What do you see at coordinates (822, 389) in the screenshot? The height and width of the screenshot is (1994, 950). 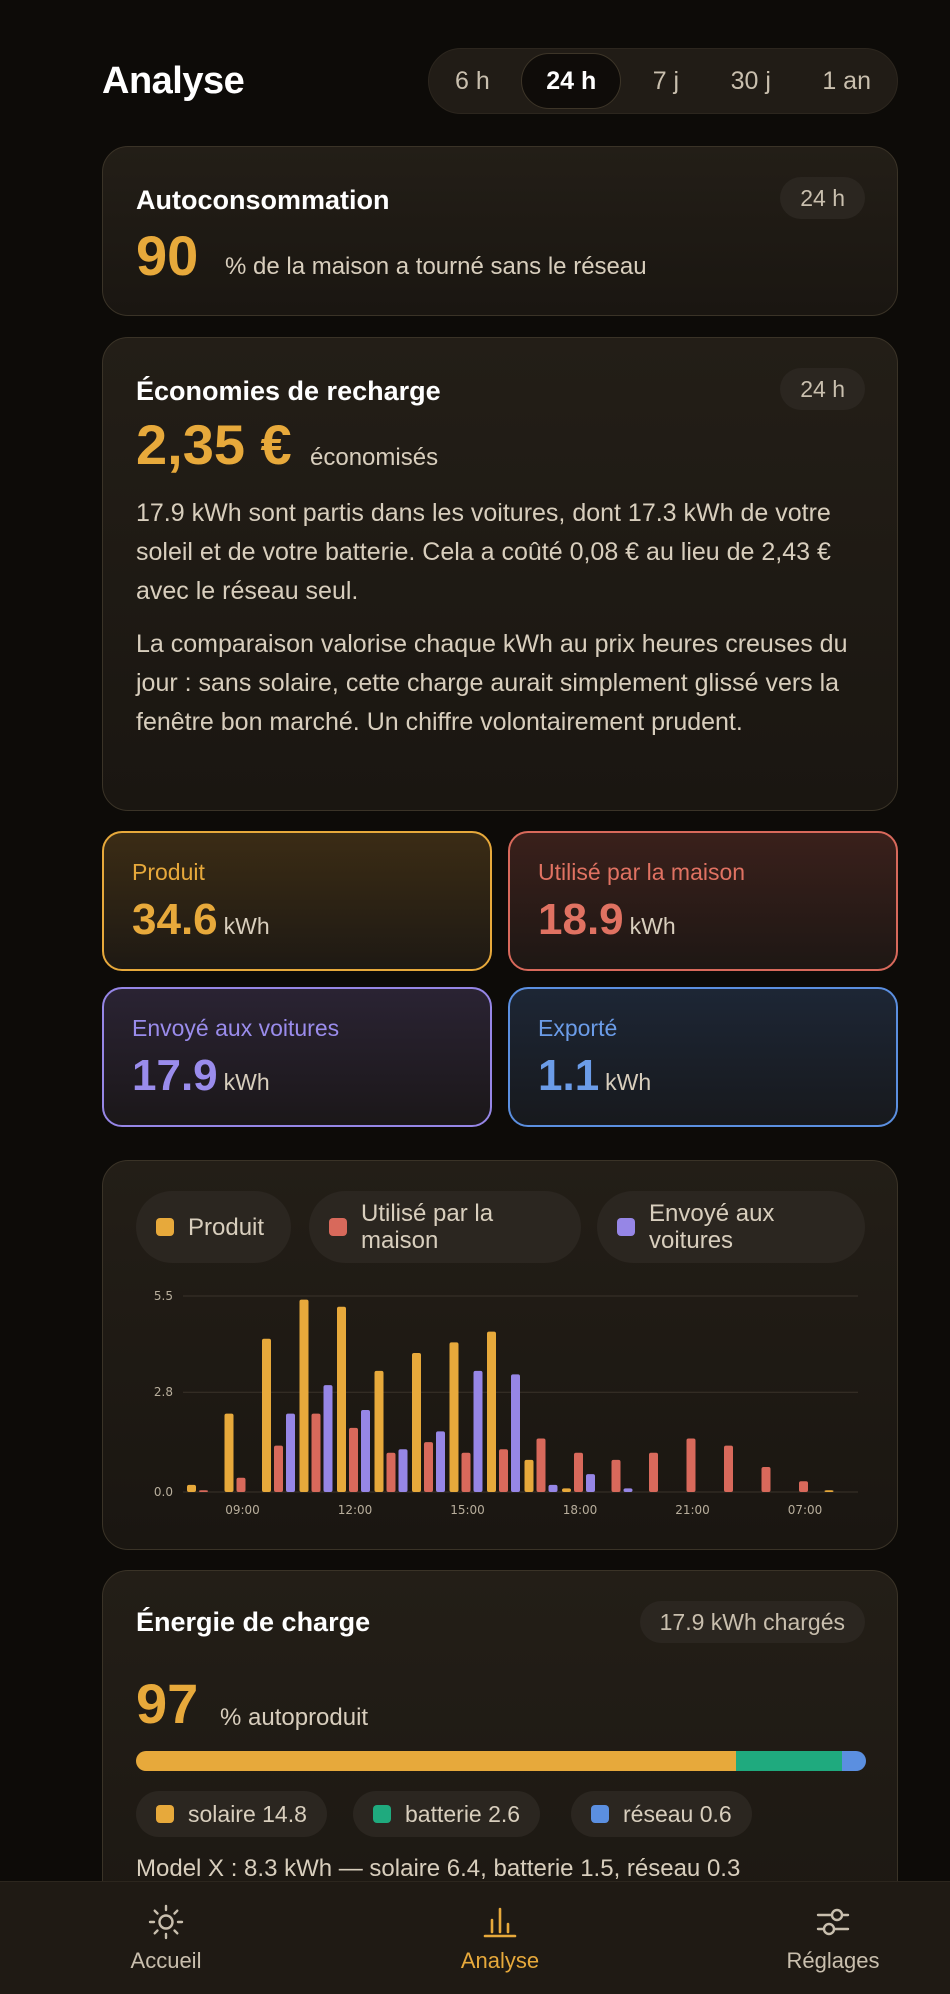 I see `economies-range-badge: 24 h` at bounding box center [822, 389].